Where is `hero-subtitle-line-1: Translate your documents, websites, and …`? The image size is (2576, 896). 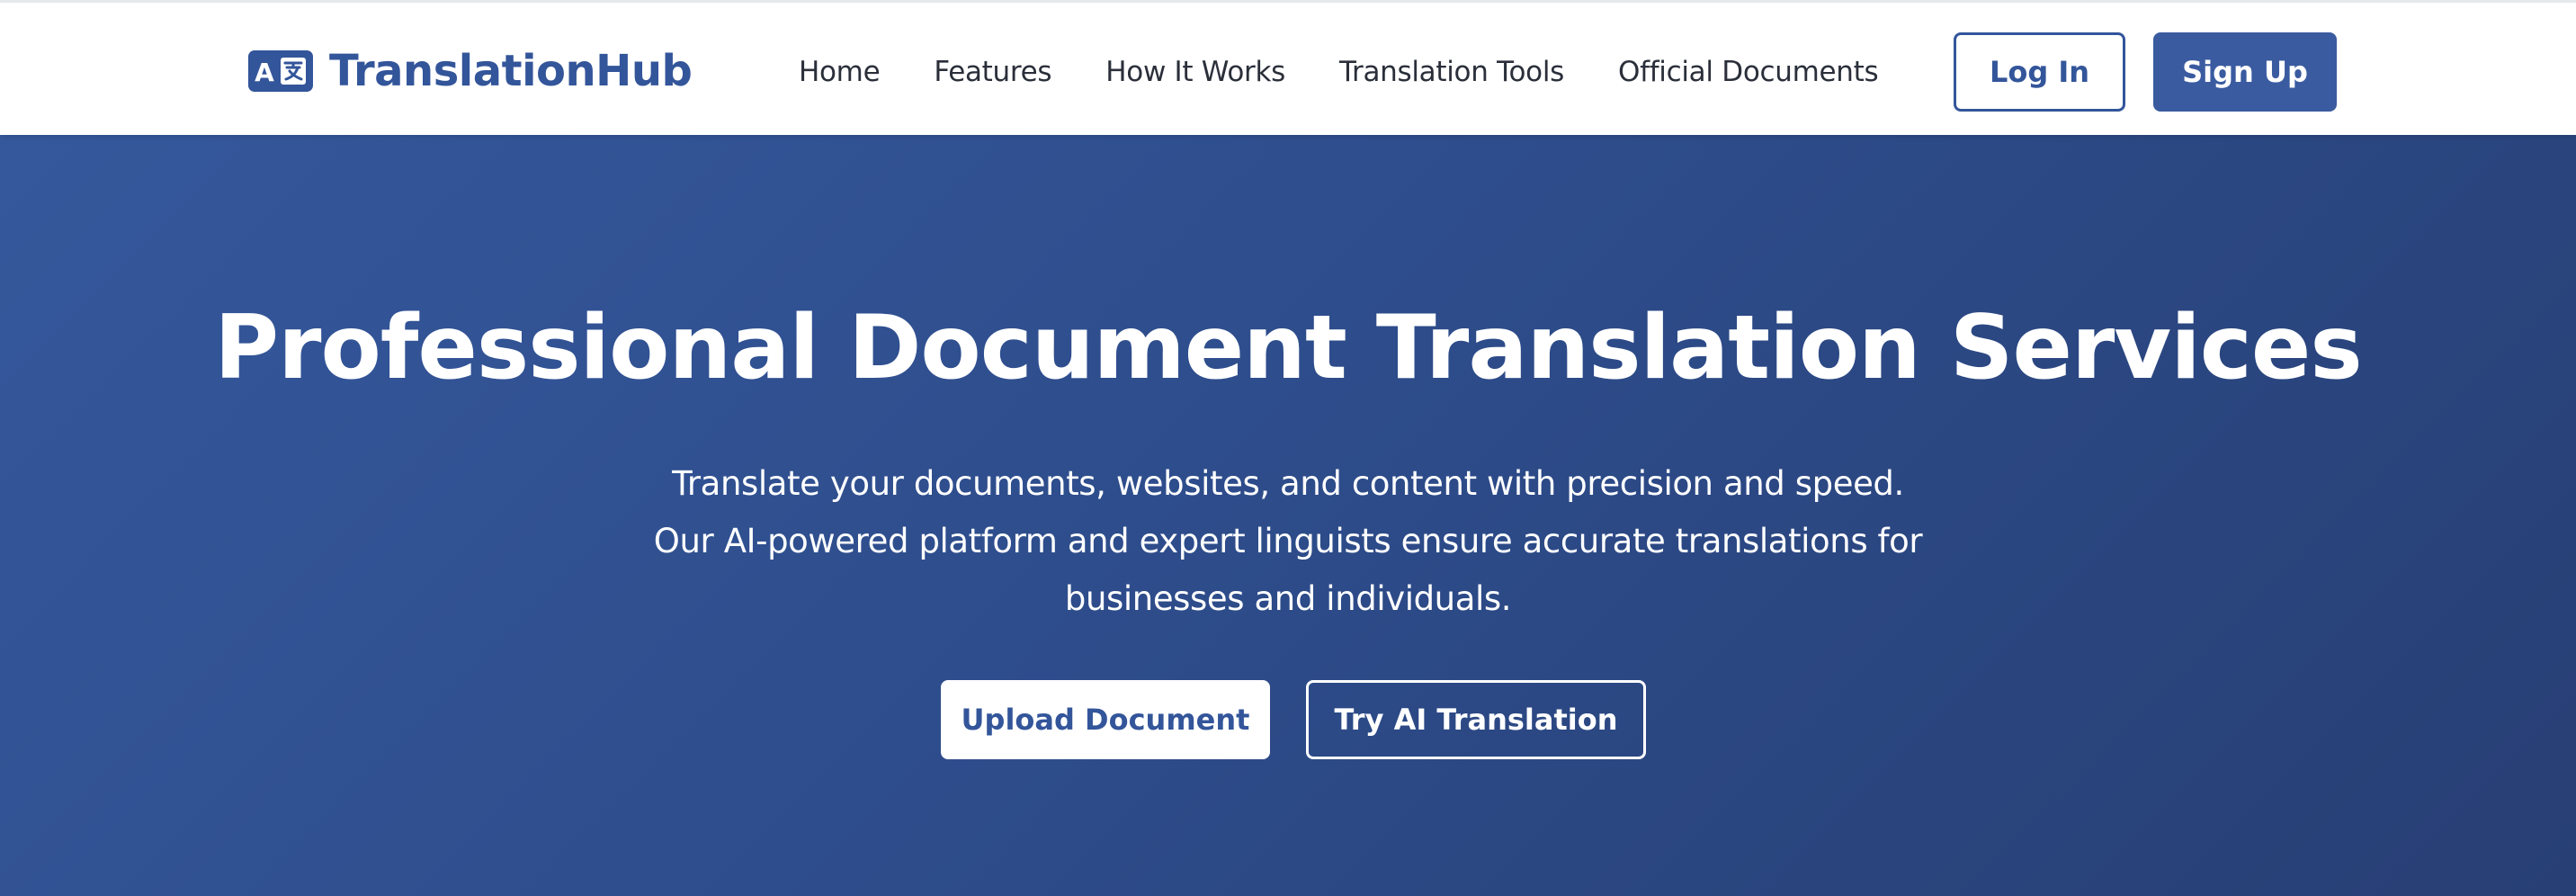 hero-subtitle-line-1: Translate your documents, websites, and … is located at coordinates (1288, 483).